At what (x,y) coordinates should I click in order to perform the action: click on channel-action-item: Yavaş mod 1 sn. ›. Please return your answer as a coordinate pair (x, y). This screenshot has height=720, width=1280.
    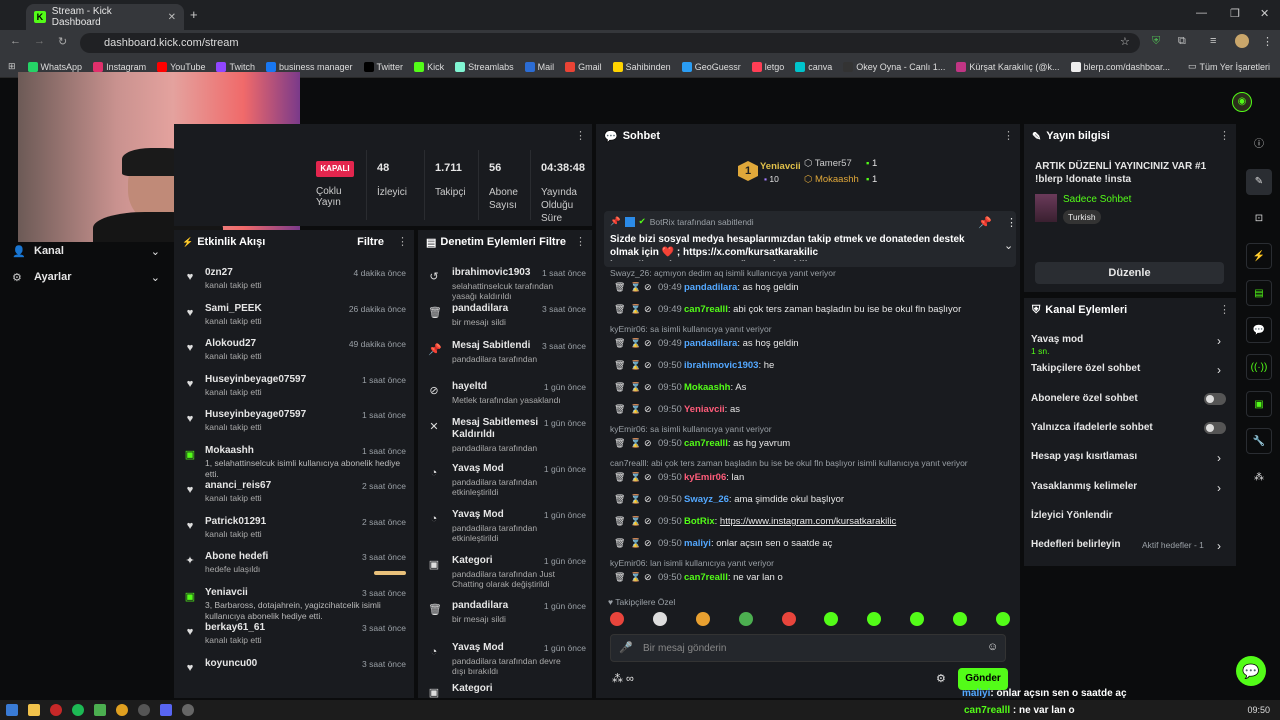
    Looking at the image, I should click on (1130, 345).